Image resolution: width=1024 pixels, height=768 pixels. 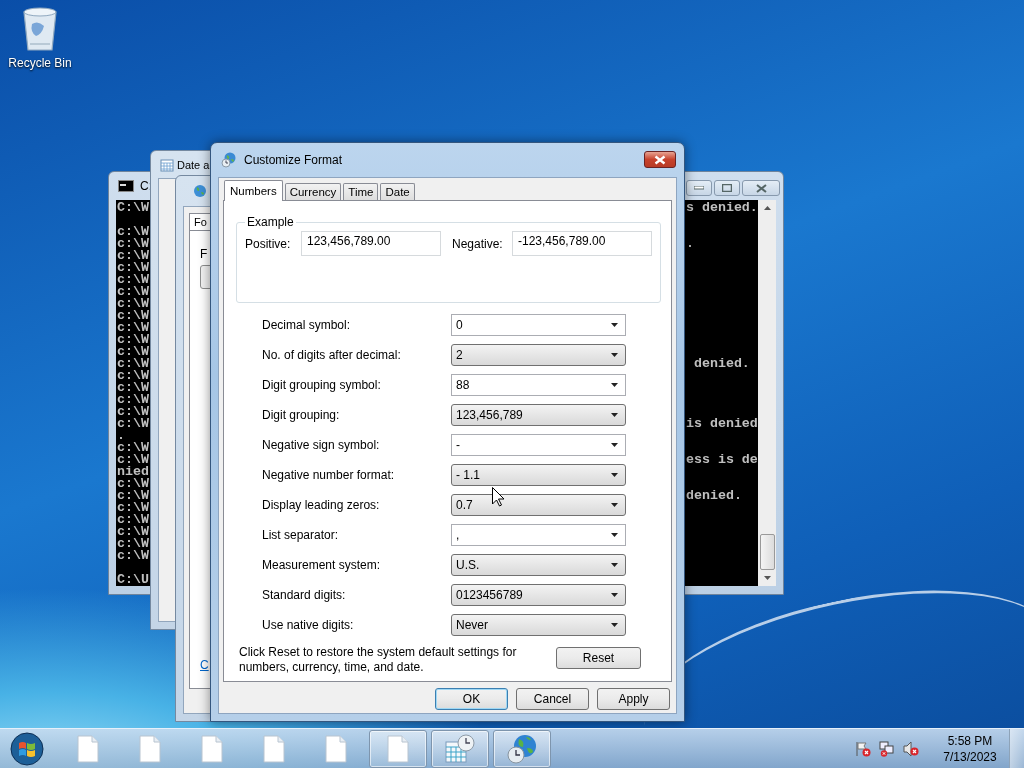 What do you see at coordinates (204, 254) in the screenshot?
I see `field-label: F` at bounding box center [204, 254].